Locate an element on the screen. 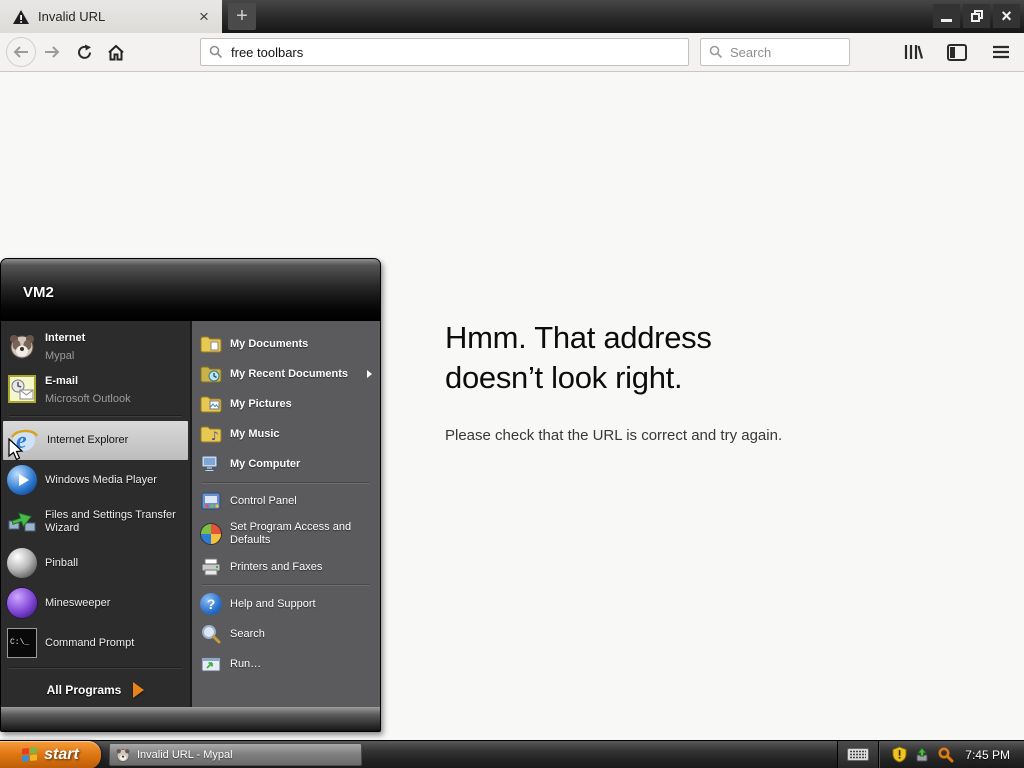 Image resolution: width=1024 pixels, height=768 pixels. start-item-my-documents: My Documents is located at coordinates (286, 344).